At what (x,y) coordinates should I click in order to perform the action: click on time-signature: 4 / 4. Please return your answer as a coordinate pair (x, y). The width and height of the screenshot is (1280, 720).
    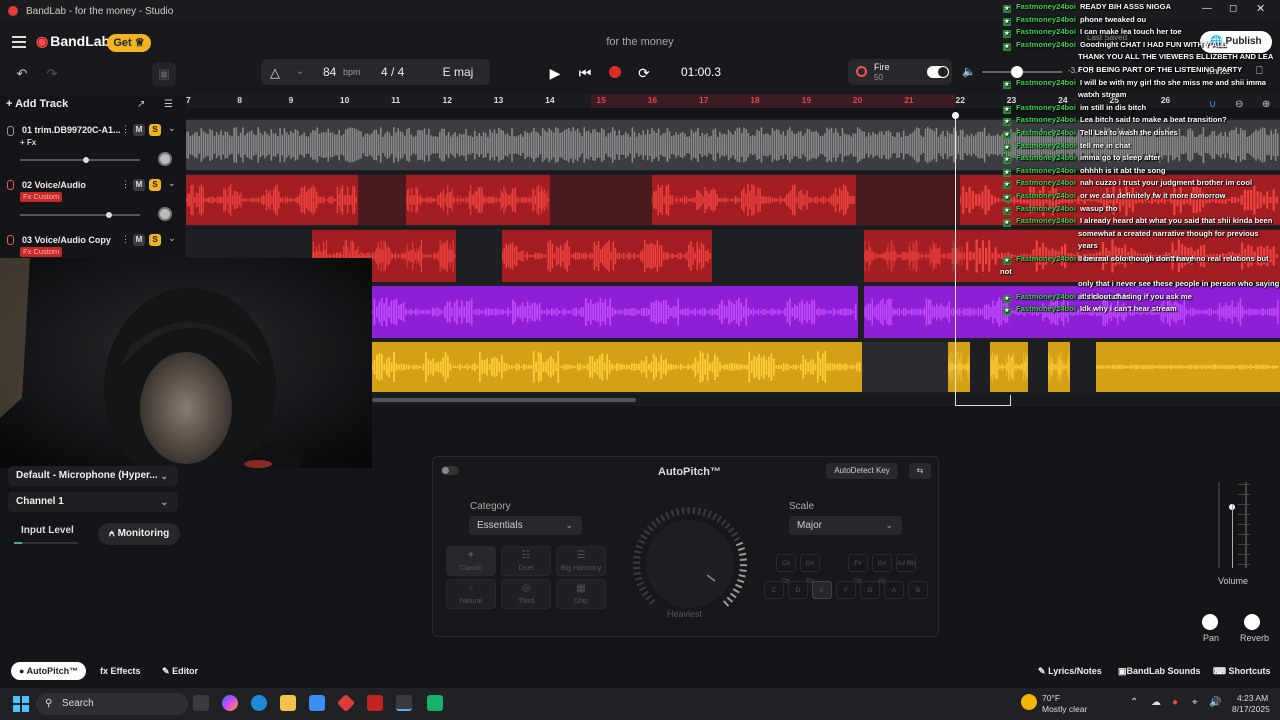
    Looking at the image, I should click on (392, 72).